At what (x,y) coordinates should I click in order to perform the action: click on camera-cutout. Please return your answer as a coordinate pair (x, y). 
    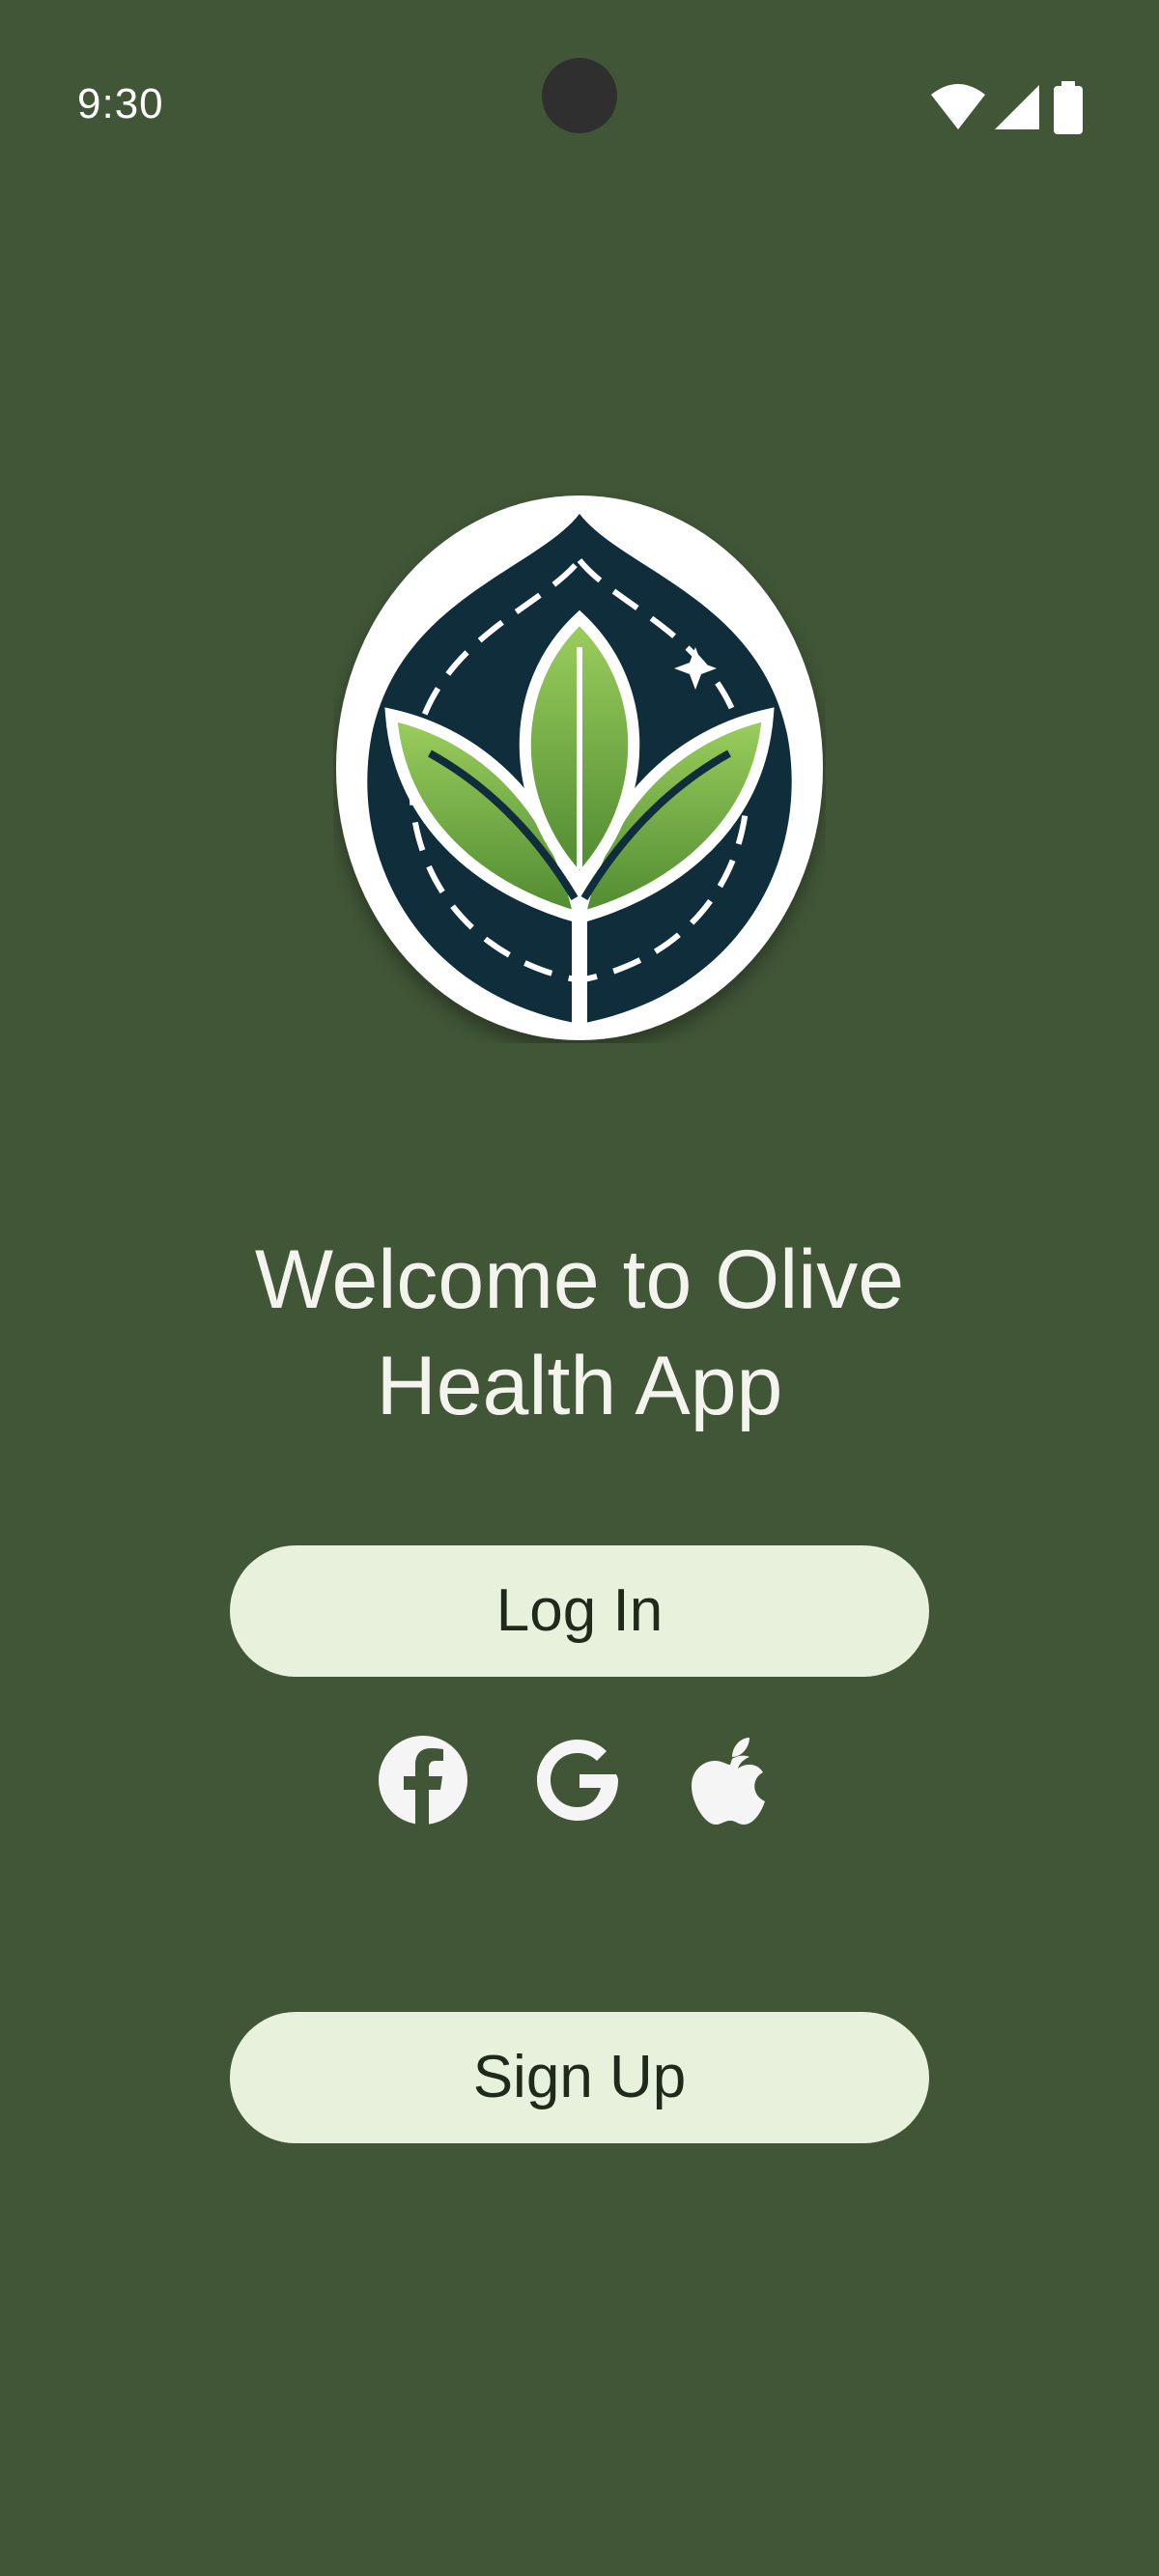
    Looking at the image, I should click on (579, 95).